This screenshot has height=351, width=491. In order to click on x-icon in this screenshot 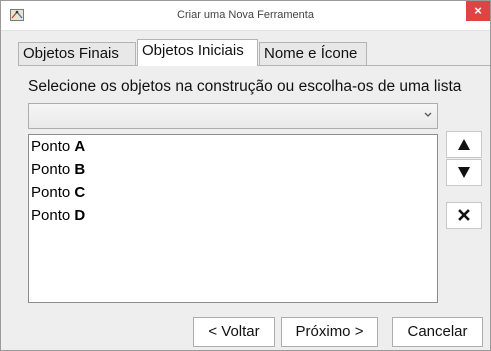, I will do `click(464, 215)`.